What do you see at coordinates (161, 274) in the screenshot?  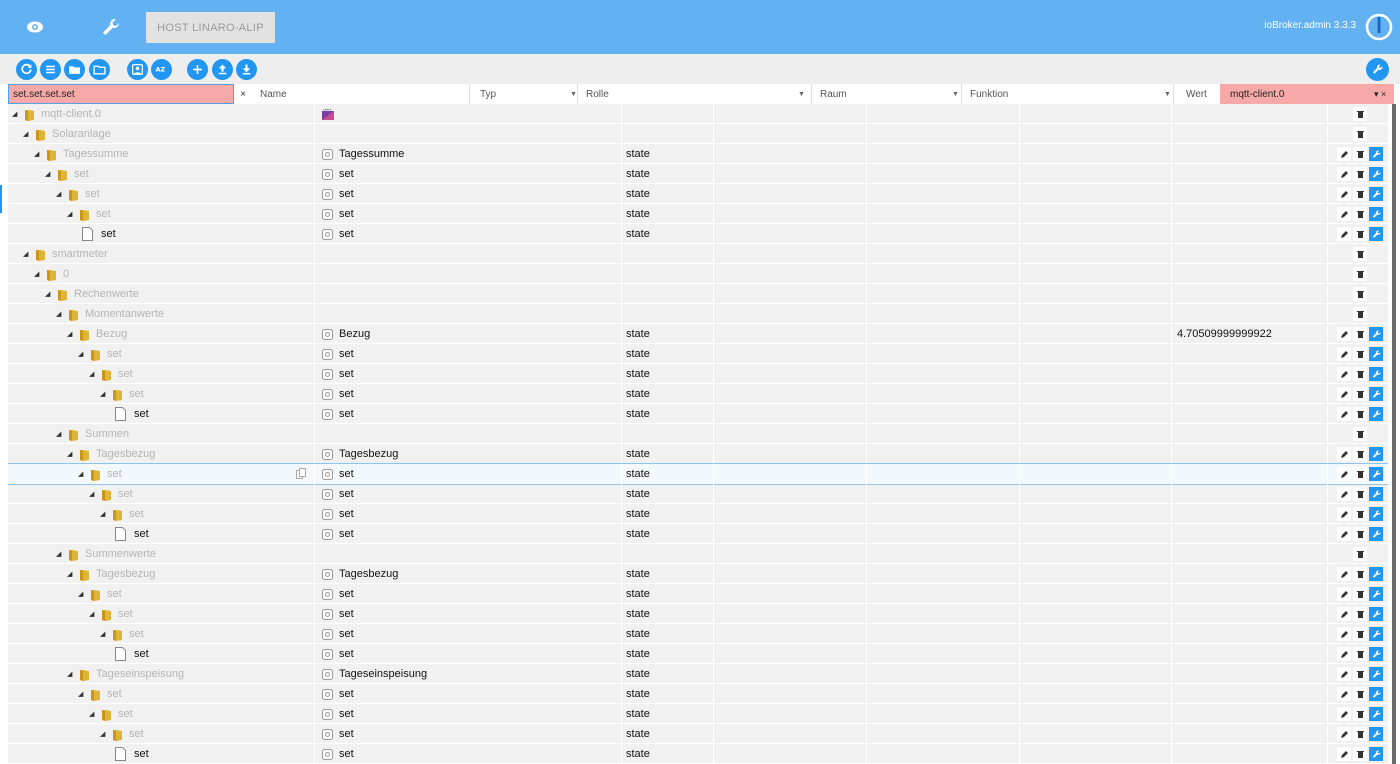 I see `object-id-cell: ◢ 0` at bounding box center [161, 274].